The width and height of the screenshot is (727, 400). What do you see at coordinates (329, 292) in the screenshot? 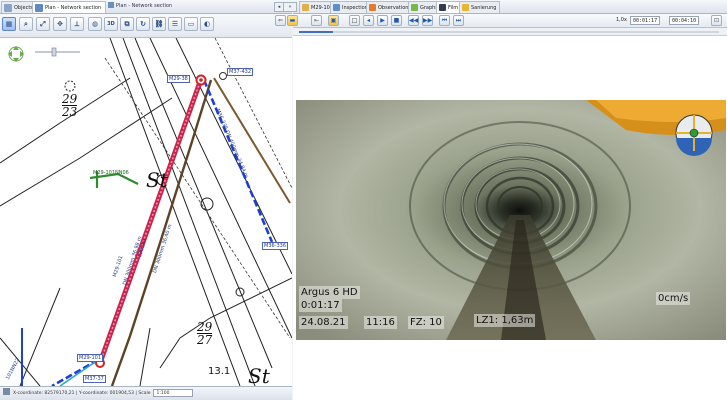
I see `osd-camera-model: Argus 6 HD` at bounding box center [329, 292].